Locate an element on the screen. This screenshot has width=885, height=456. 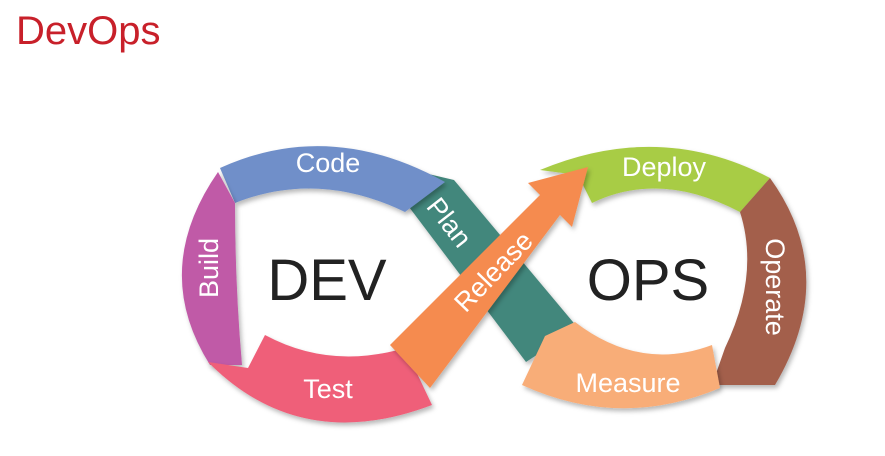
label-ops: OPS is located at coordinates (648, 280).